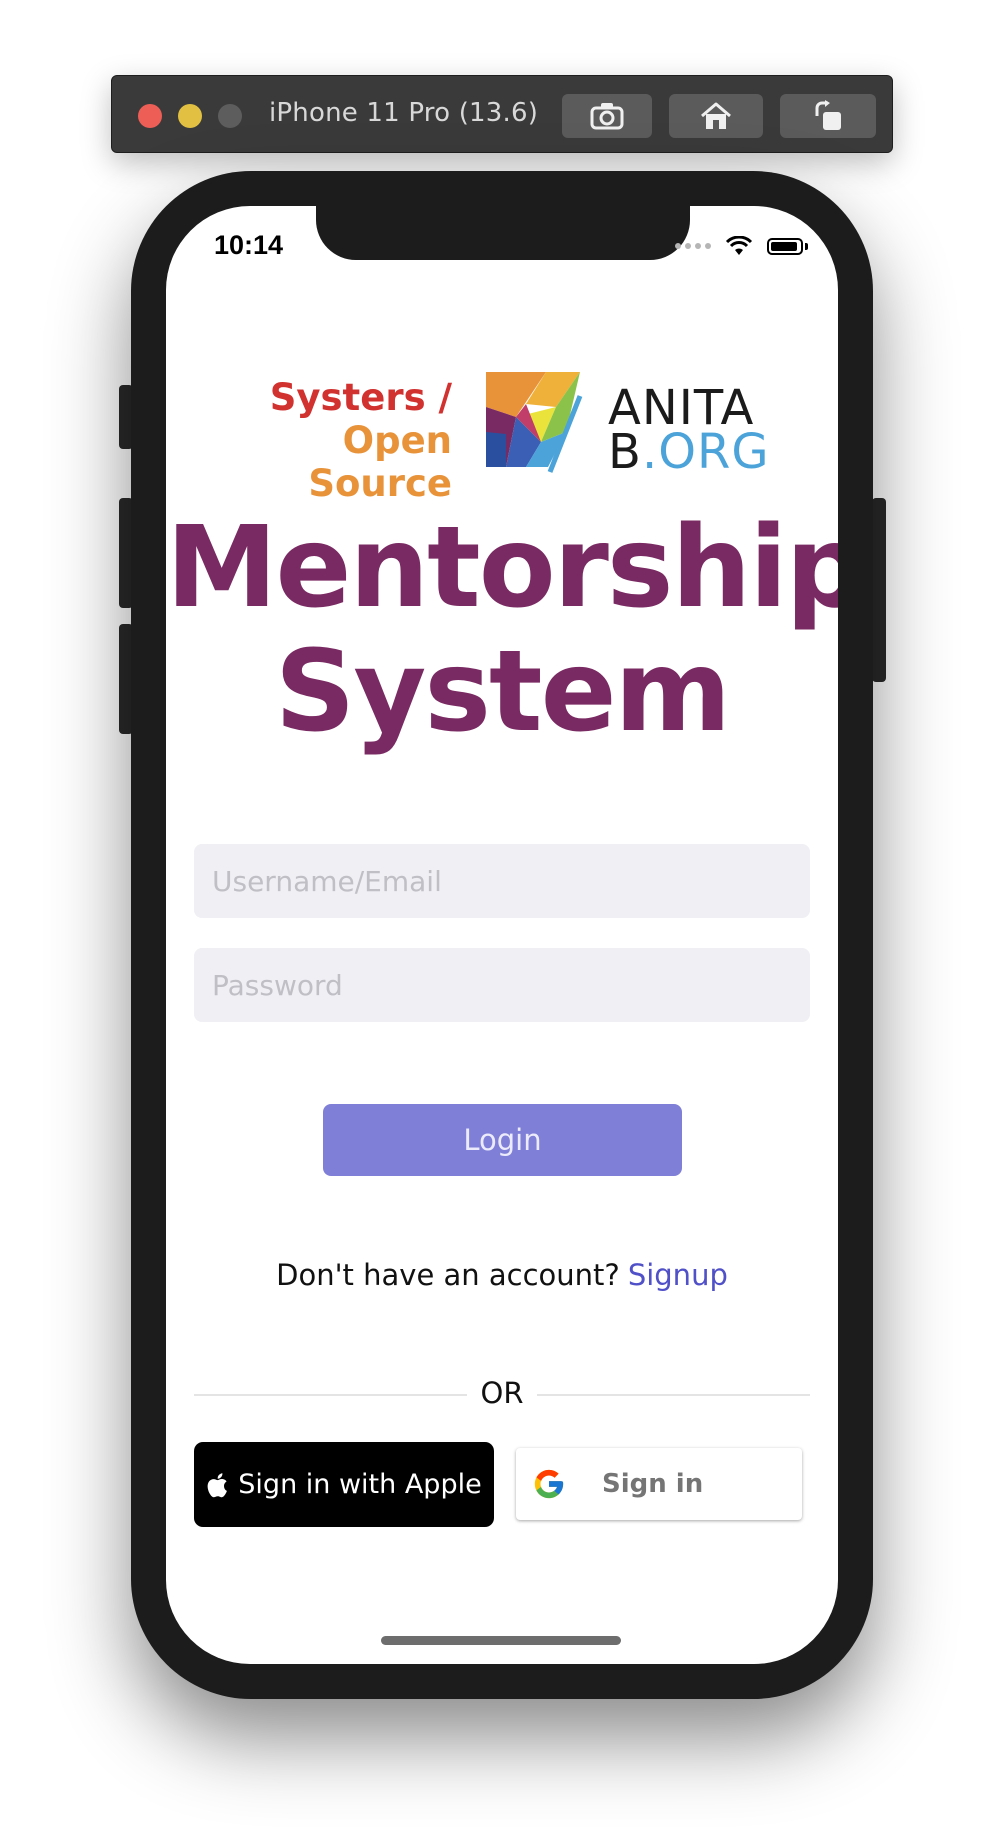  I want to click on password-input, so click(502, 985).